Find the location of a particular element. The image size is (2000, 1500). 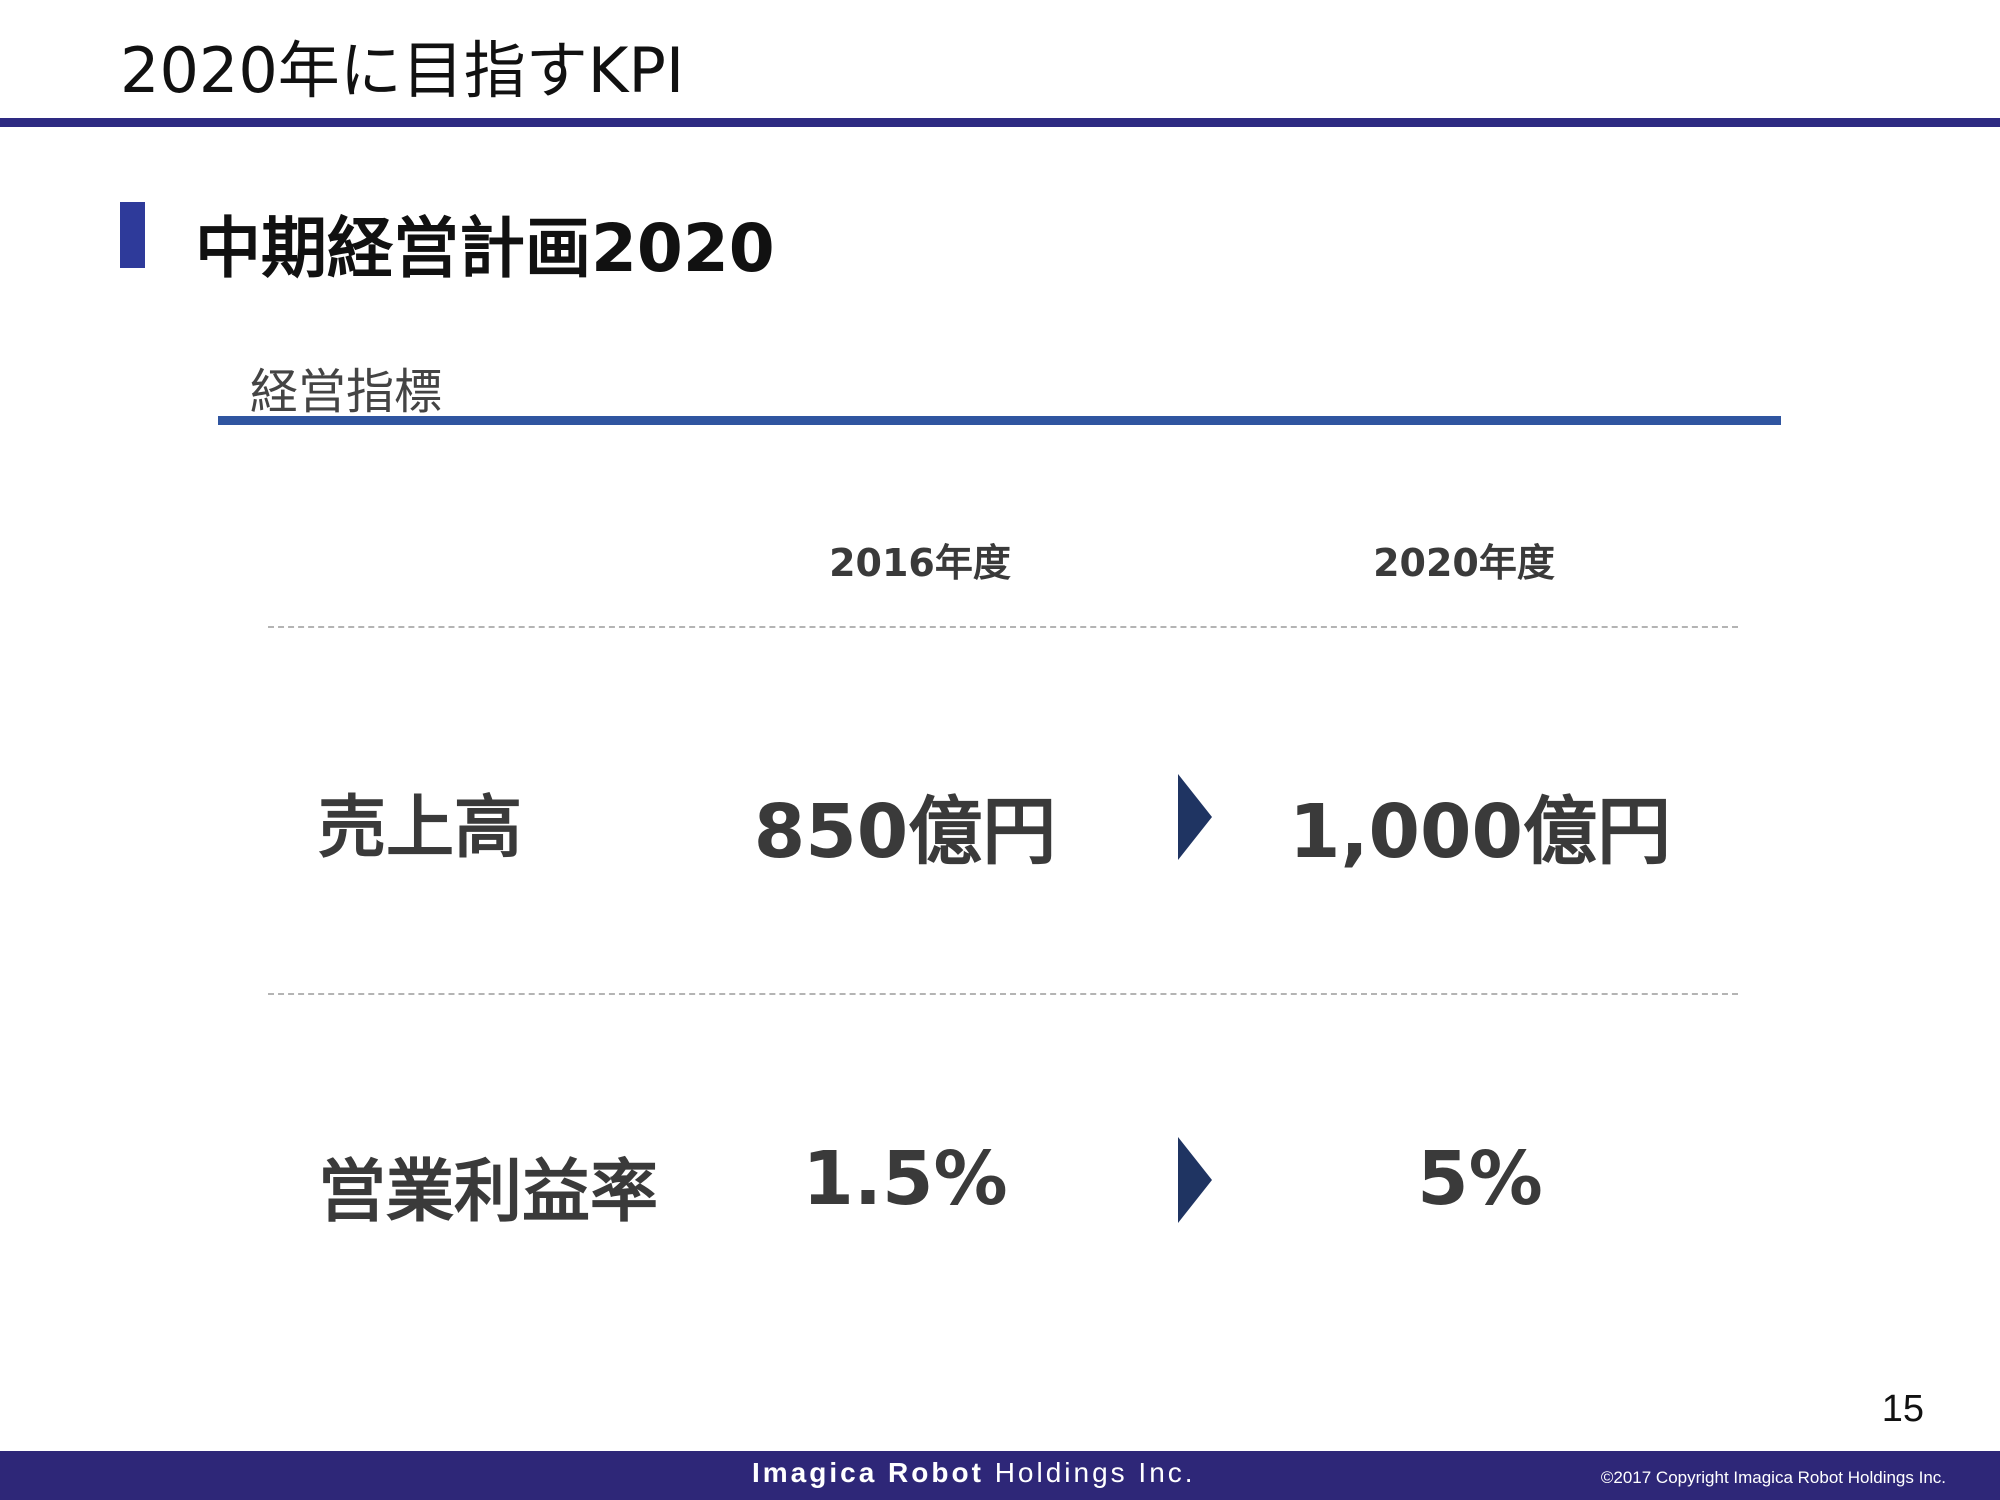

title-divider is located at coordinates (1000, 122).